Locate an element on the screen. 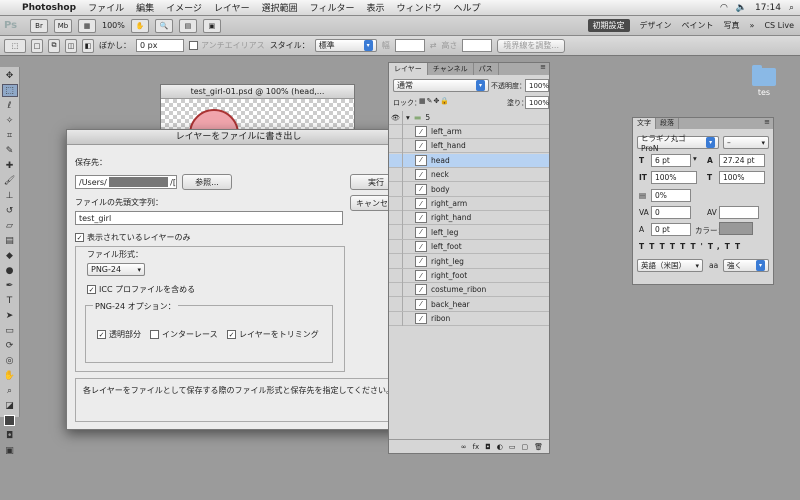 This screenshot has width=800, height=500. bridge-button: Br is located at coordinates (39, 25).